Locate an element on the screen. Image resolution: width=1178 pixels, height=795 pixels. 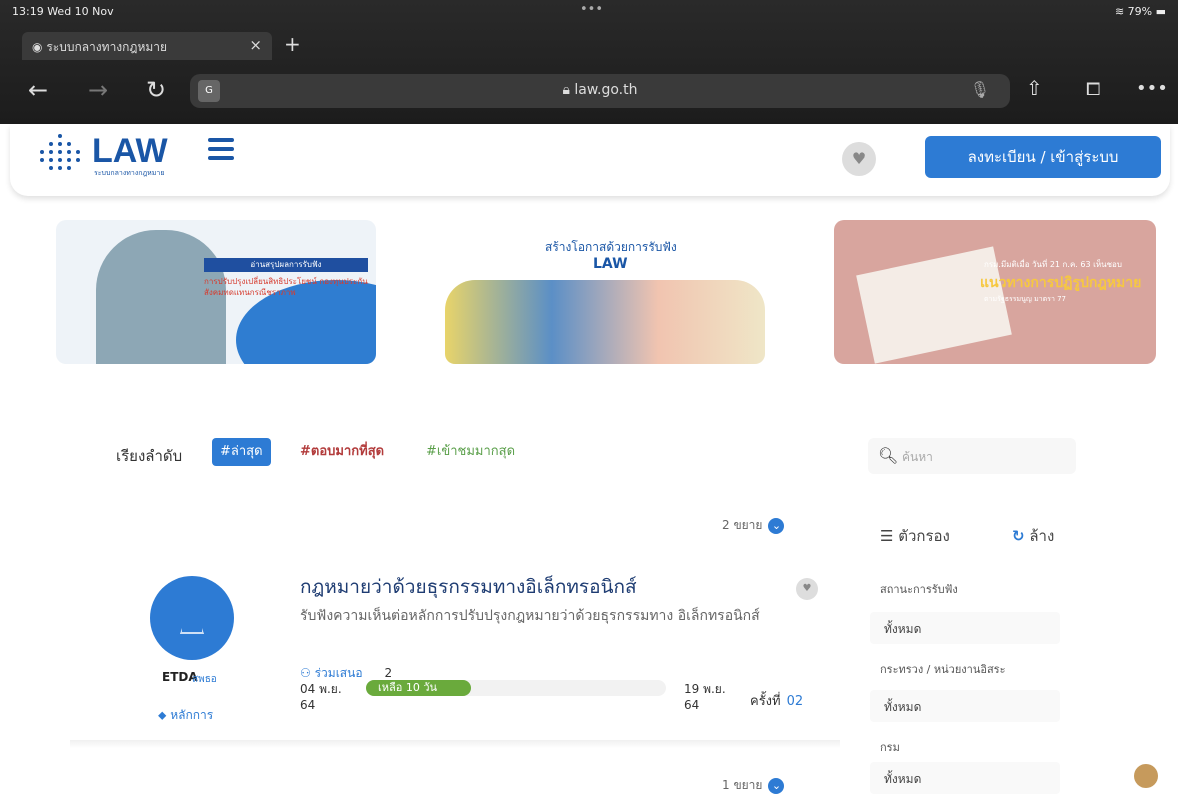
browser-toolbar: ← → ↻ G 🔒︎ law.go.th 🎙︎ ⇧ ⧠ ••• is located at coordinates (589, 92).